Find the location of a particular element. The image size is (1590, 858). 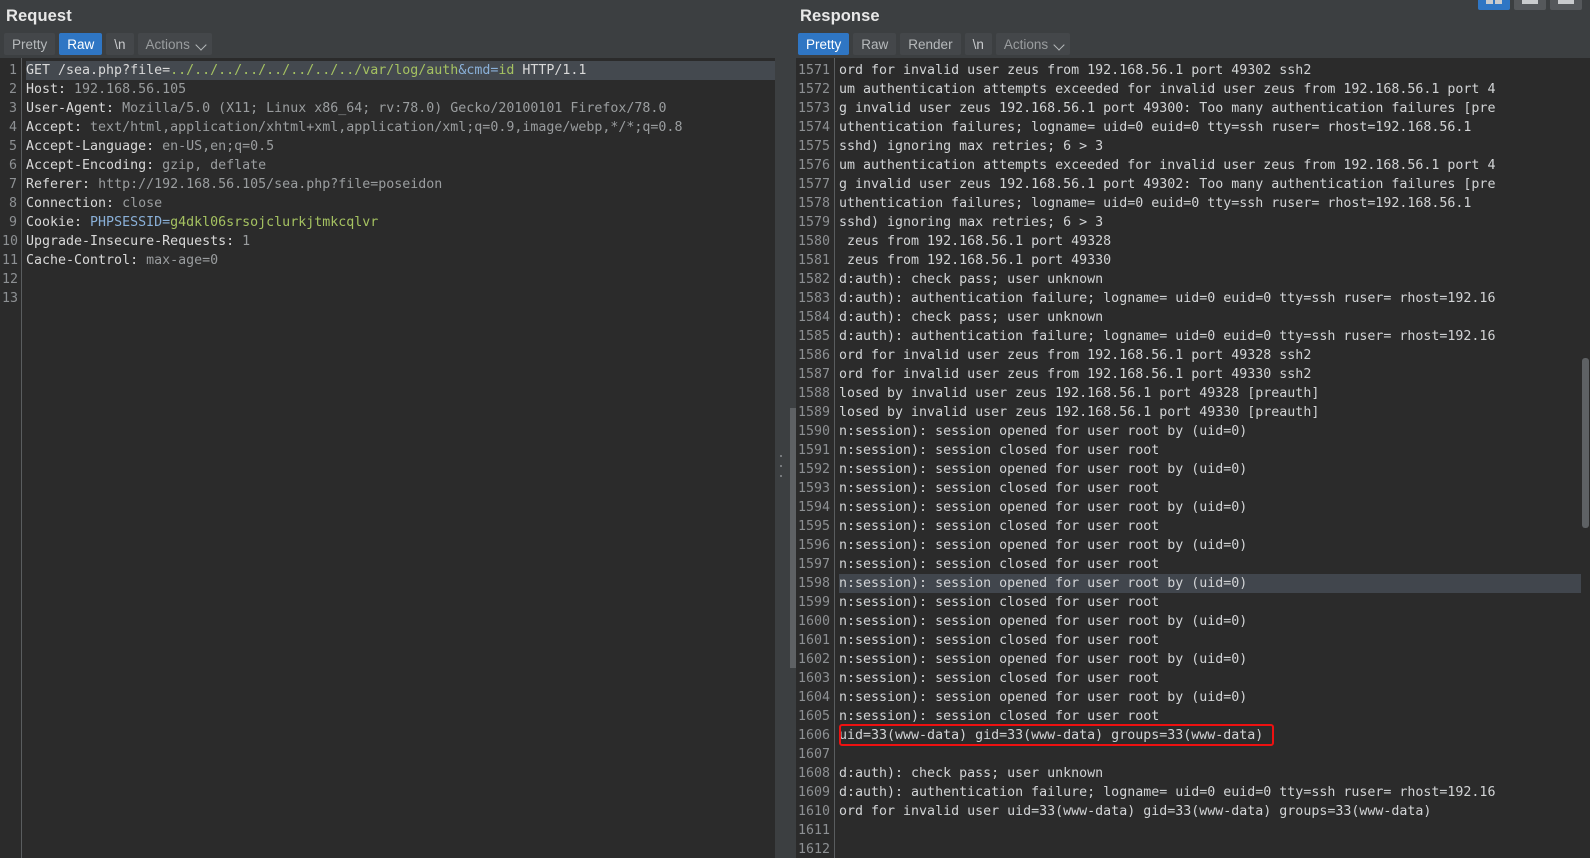

code-line: Accept-Language: en-US,en;q=0.5 is located at coordinates (400, 146).